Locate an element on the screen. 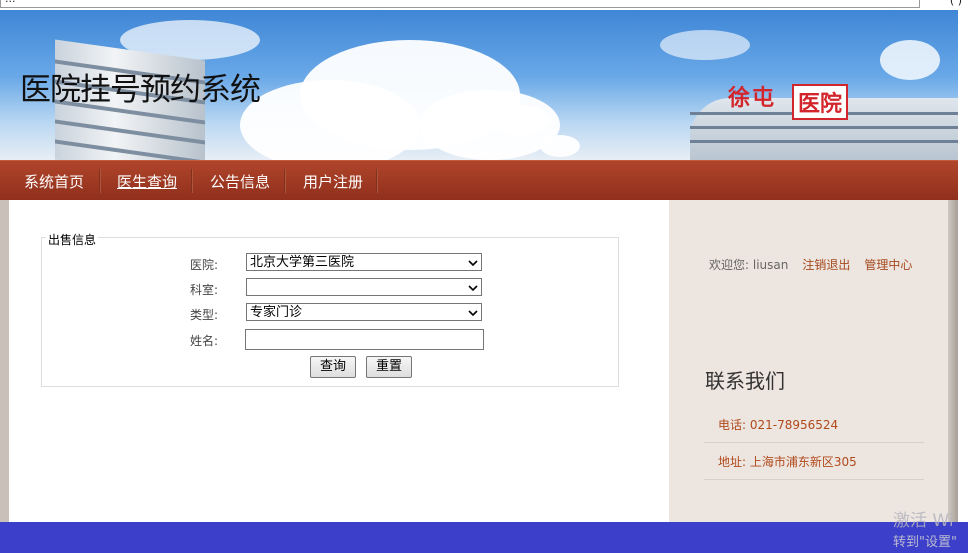  welcome-text: 欢迎您: liusan is located at coordinates (749, 265).